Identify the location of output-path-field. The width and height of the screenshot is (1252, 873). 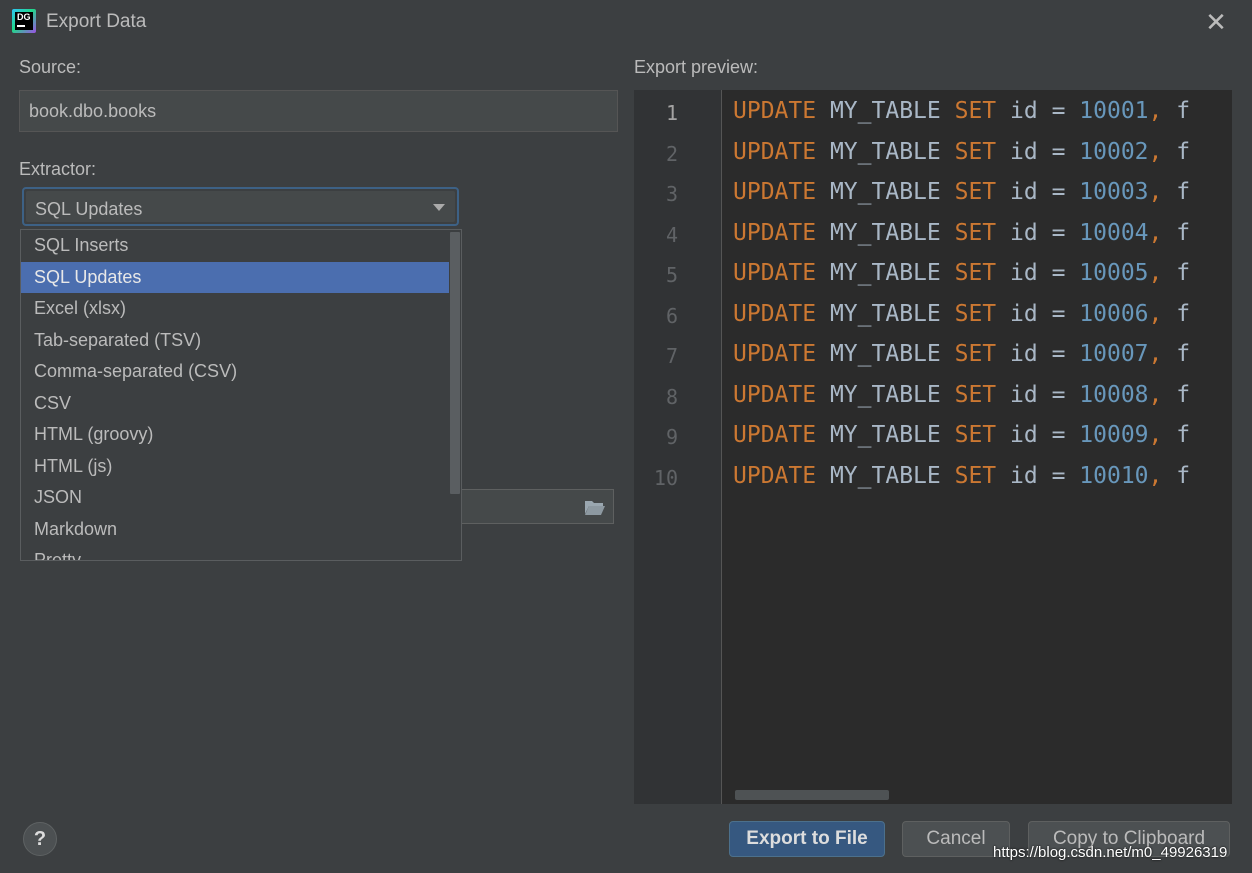
(527, 506).